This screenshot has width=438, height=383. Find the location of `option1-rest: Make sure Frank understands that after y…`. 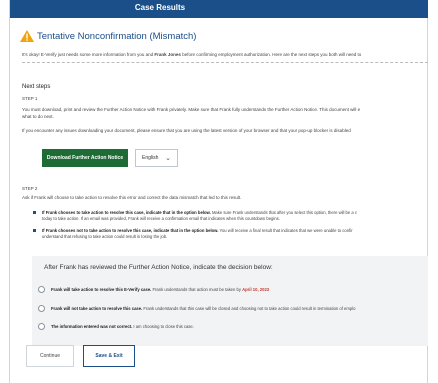

option1-rest: Make sure Frank understands that after y… is located at coordinates (283, 212).